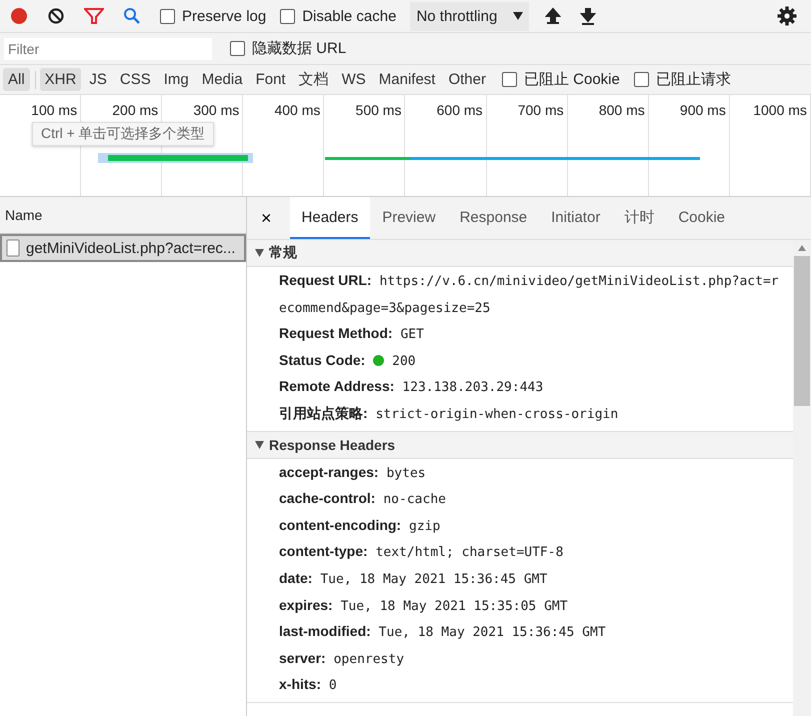 The image size is (811, 716). Describe the element at coordinates (13, 248) in the screenshot. I see `document-icon` at that location.